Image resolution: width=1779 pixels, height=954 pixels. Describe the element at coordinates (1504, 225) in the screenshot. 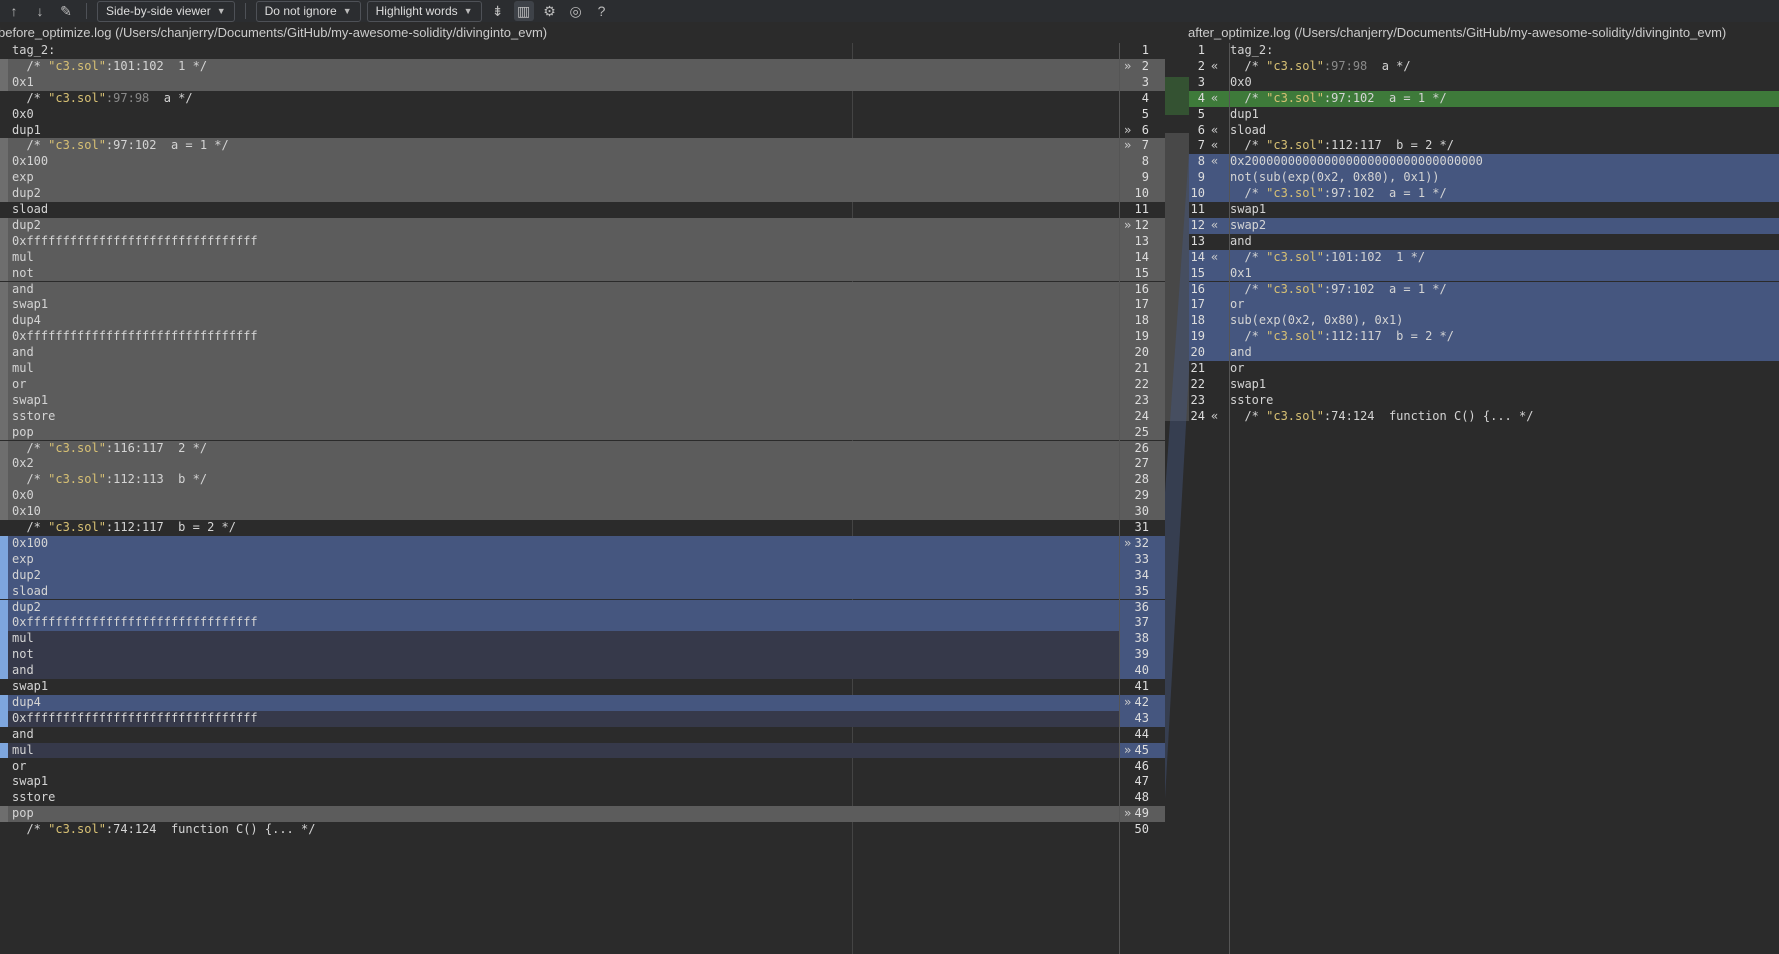

I see `code-line: swap2` at that location.